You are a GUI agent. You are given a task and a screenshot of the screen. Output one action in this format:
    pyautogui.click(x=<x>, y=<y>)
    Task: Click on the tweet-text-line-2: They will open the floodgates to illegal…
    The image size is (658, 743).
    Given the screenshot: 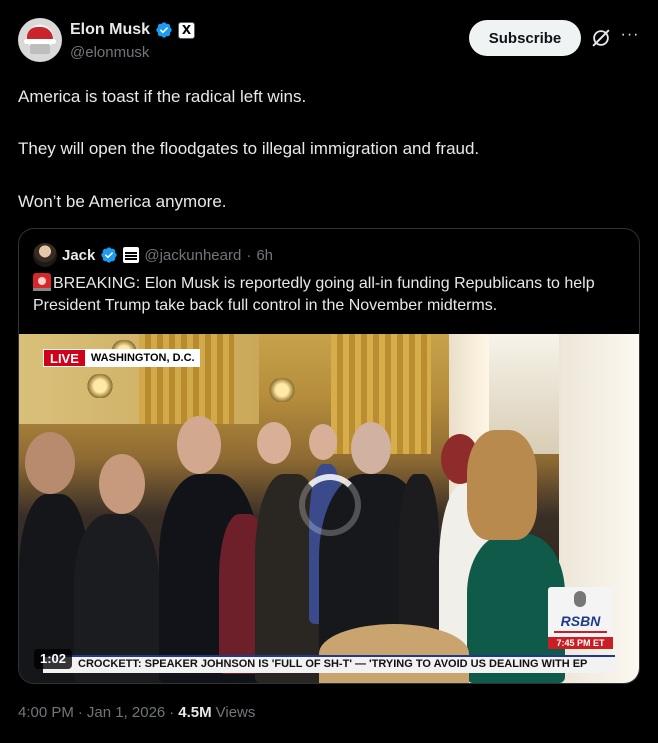 What is the action you would take?
    pyautogui.click(x=249, y=148)
    